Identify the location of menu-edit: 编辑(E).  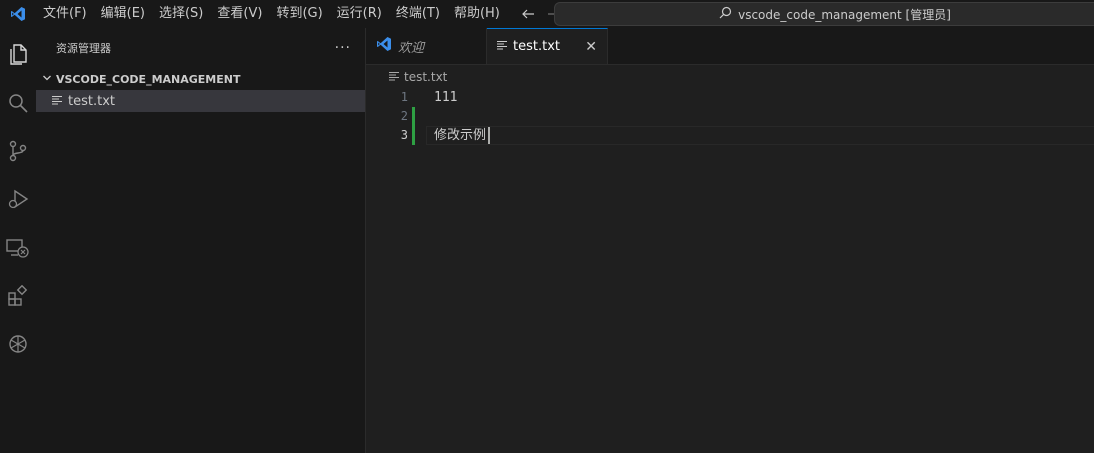
(123, 14).